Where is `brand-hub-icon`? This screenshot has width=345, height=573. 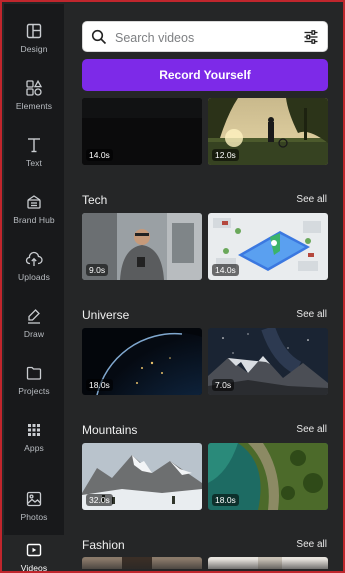 brand-hub-icon is located at coordinates (34, 202).